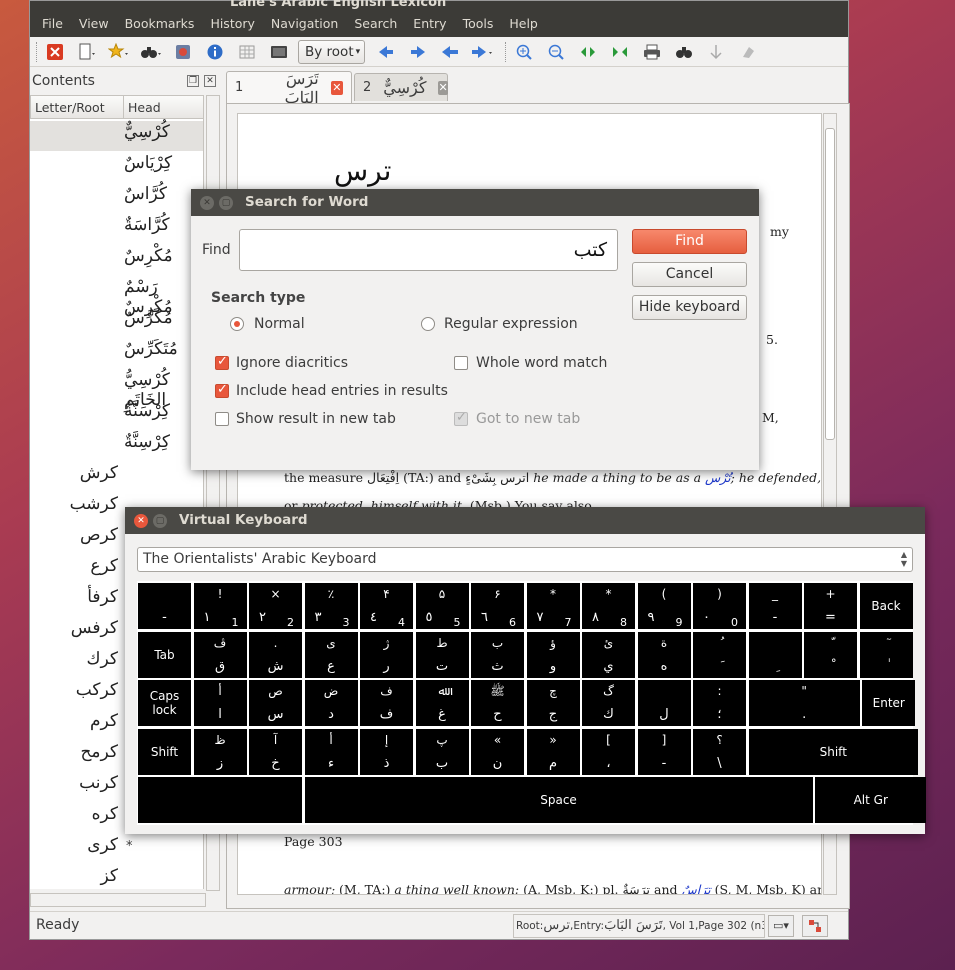 The image size is (955, 970). What do you see at coordinates (158, 442) in the screenshot?
I see `tree-head-item: كِرْسِنَّةٌ` at bounding box center [158, 442].